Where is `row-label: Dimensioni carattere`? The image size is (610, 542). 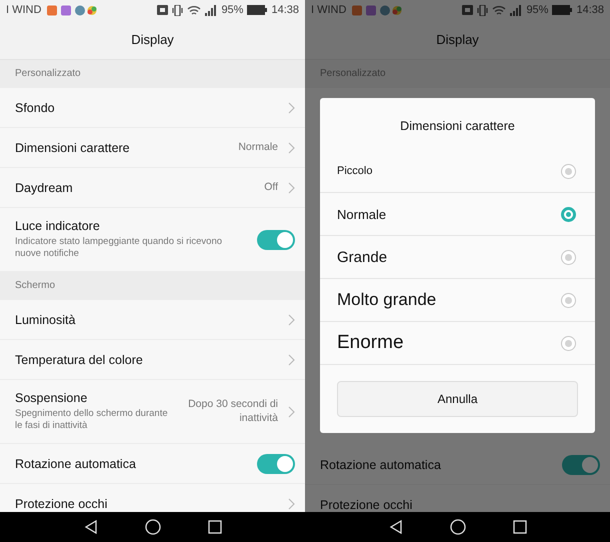
row-label: Dimensioni carattere is located at coordinates (73, 147).